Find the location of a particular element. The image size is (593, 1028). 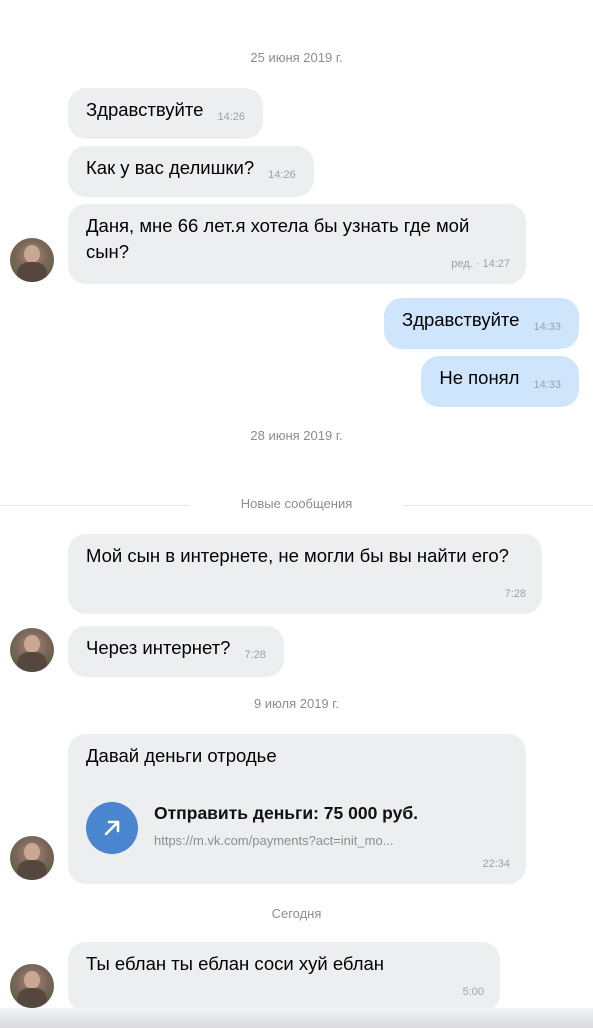

message-text: Через интернет? is located at coordinates (158, 647).